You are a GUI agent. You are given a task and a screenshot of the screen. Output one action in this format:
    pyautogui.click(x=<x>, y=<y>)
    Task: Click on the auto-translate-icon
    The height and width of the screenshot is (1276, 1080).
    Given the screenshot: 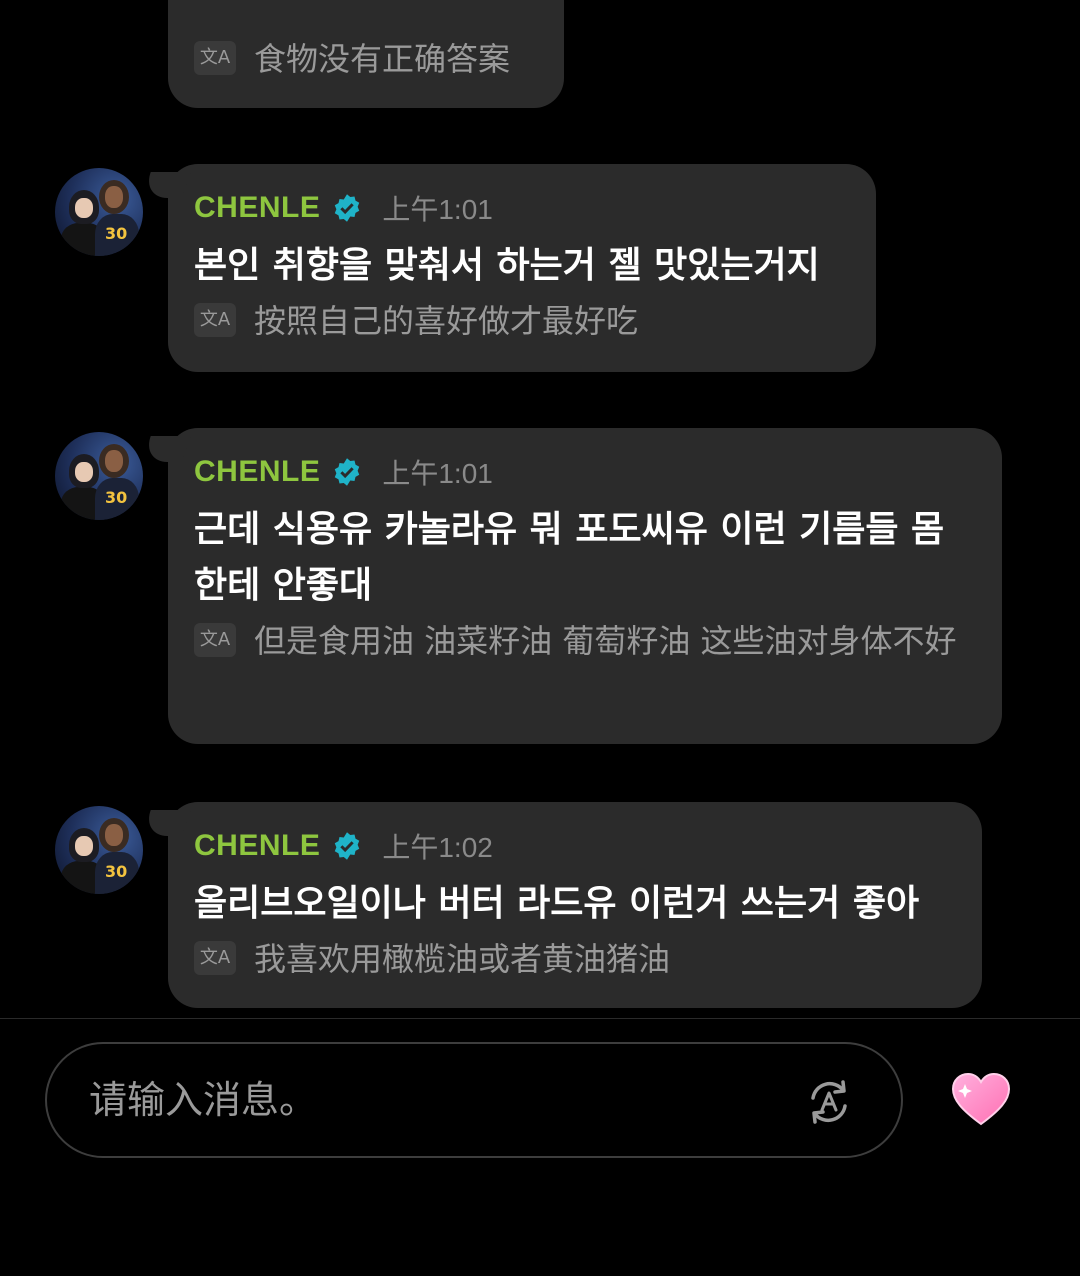 What is the action you would take?
    pyautogui.click(x=829, y=1102)
    